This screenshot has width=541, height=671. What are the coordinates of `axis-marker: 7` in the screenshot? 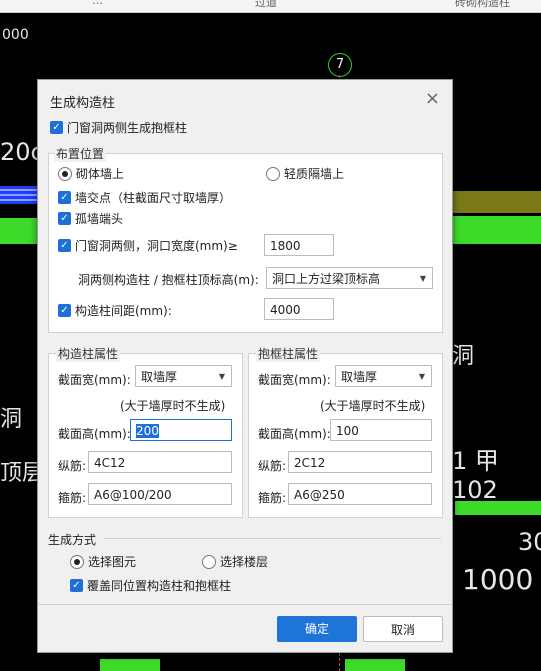 It's located at (340, 65).